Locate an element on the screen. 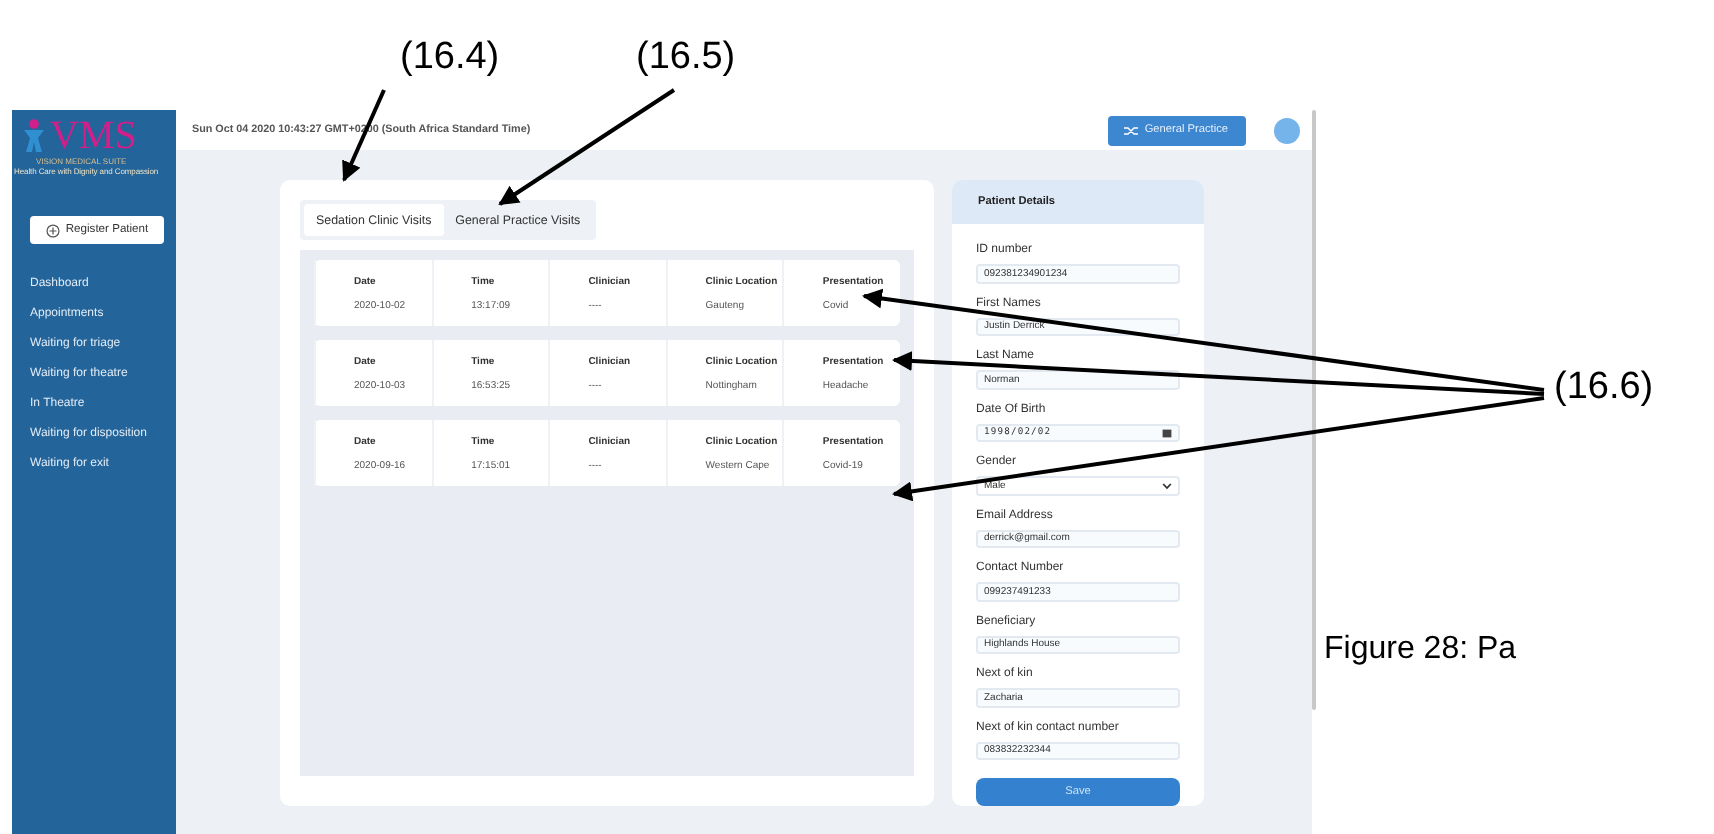 This screenshot has width=1714, height=834. shuffle-icon is located at coordinates (1131, 130).